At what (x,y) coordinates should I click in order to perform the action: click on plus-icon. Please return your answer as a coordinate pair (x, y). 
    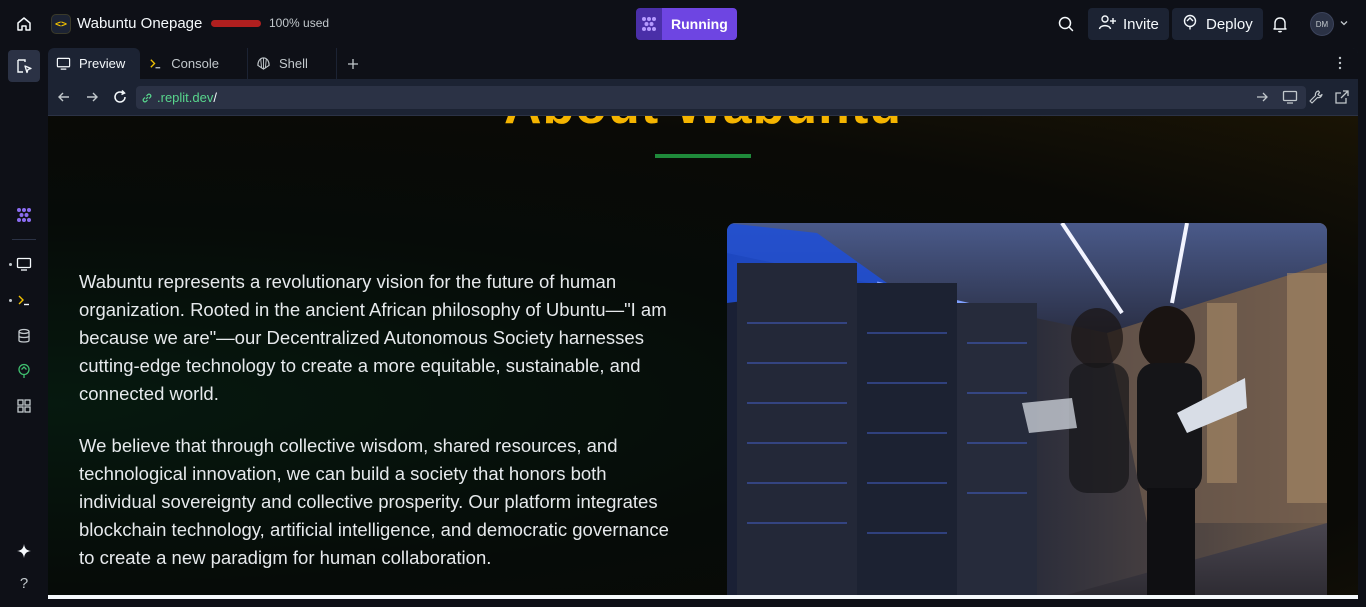
    Looking at the image, I should click on (352, 63).